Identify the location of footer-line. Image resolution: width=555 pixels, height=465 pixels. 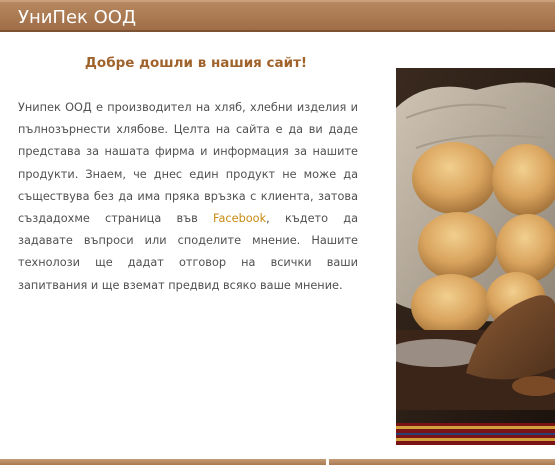
(277, 462).